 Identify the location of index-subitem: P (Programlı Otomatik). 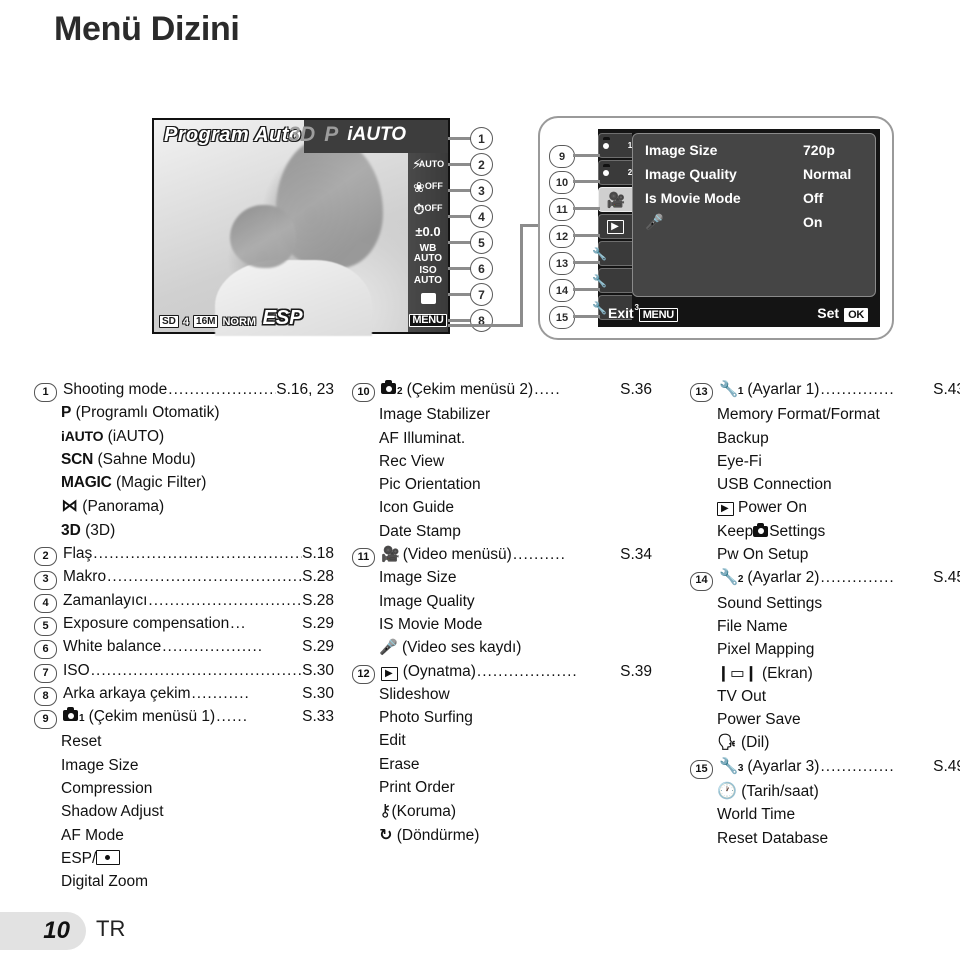
(140, 413).